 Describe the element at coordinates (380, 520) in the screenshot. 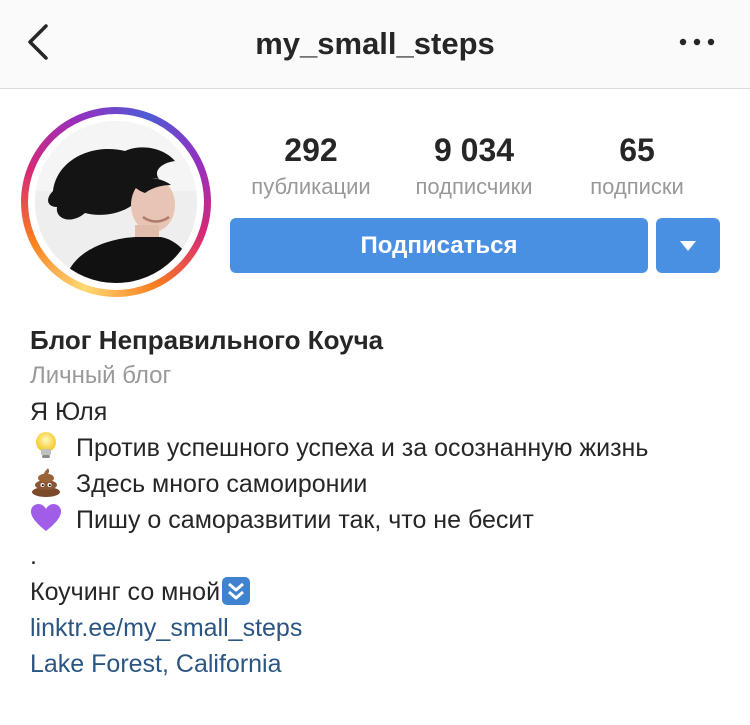

I see `bio-line: Пишу о саморазвитии так, что не бесит` at that location.